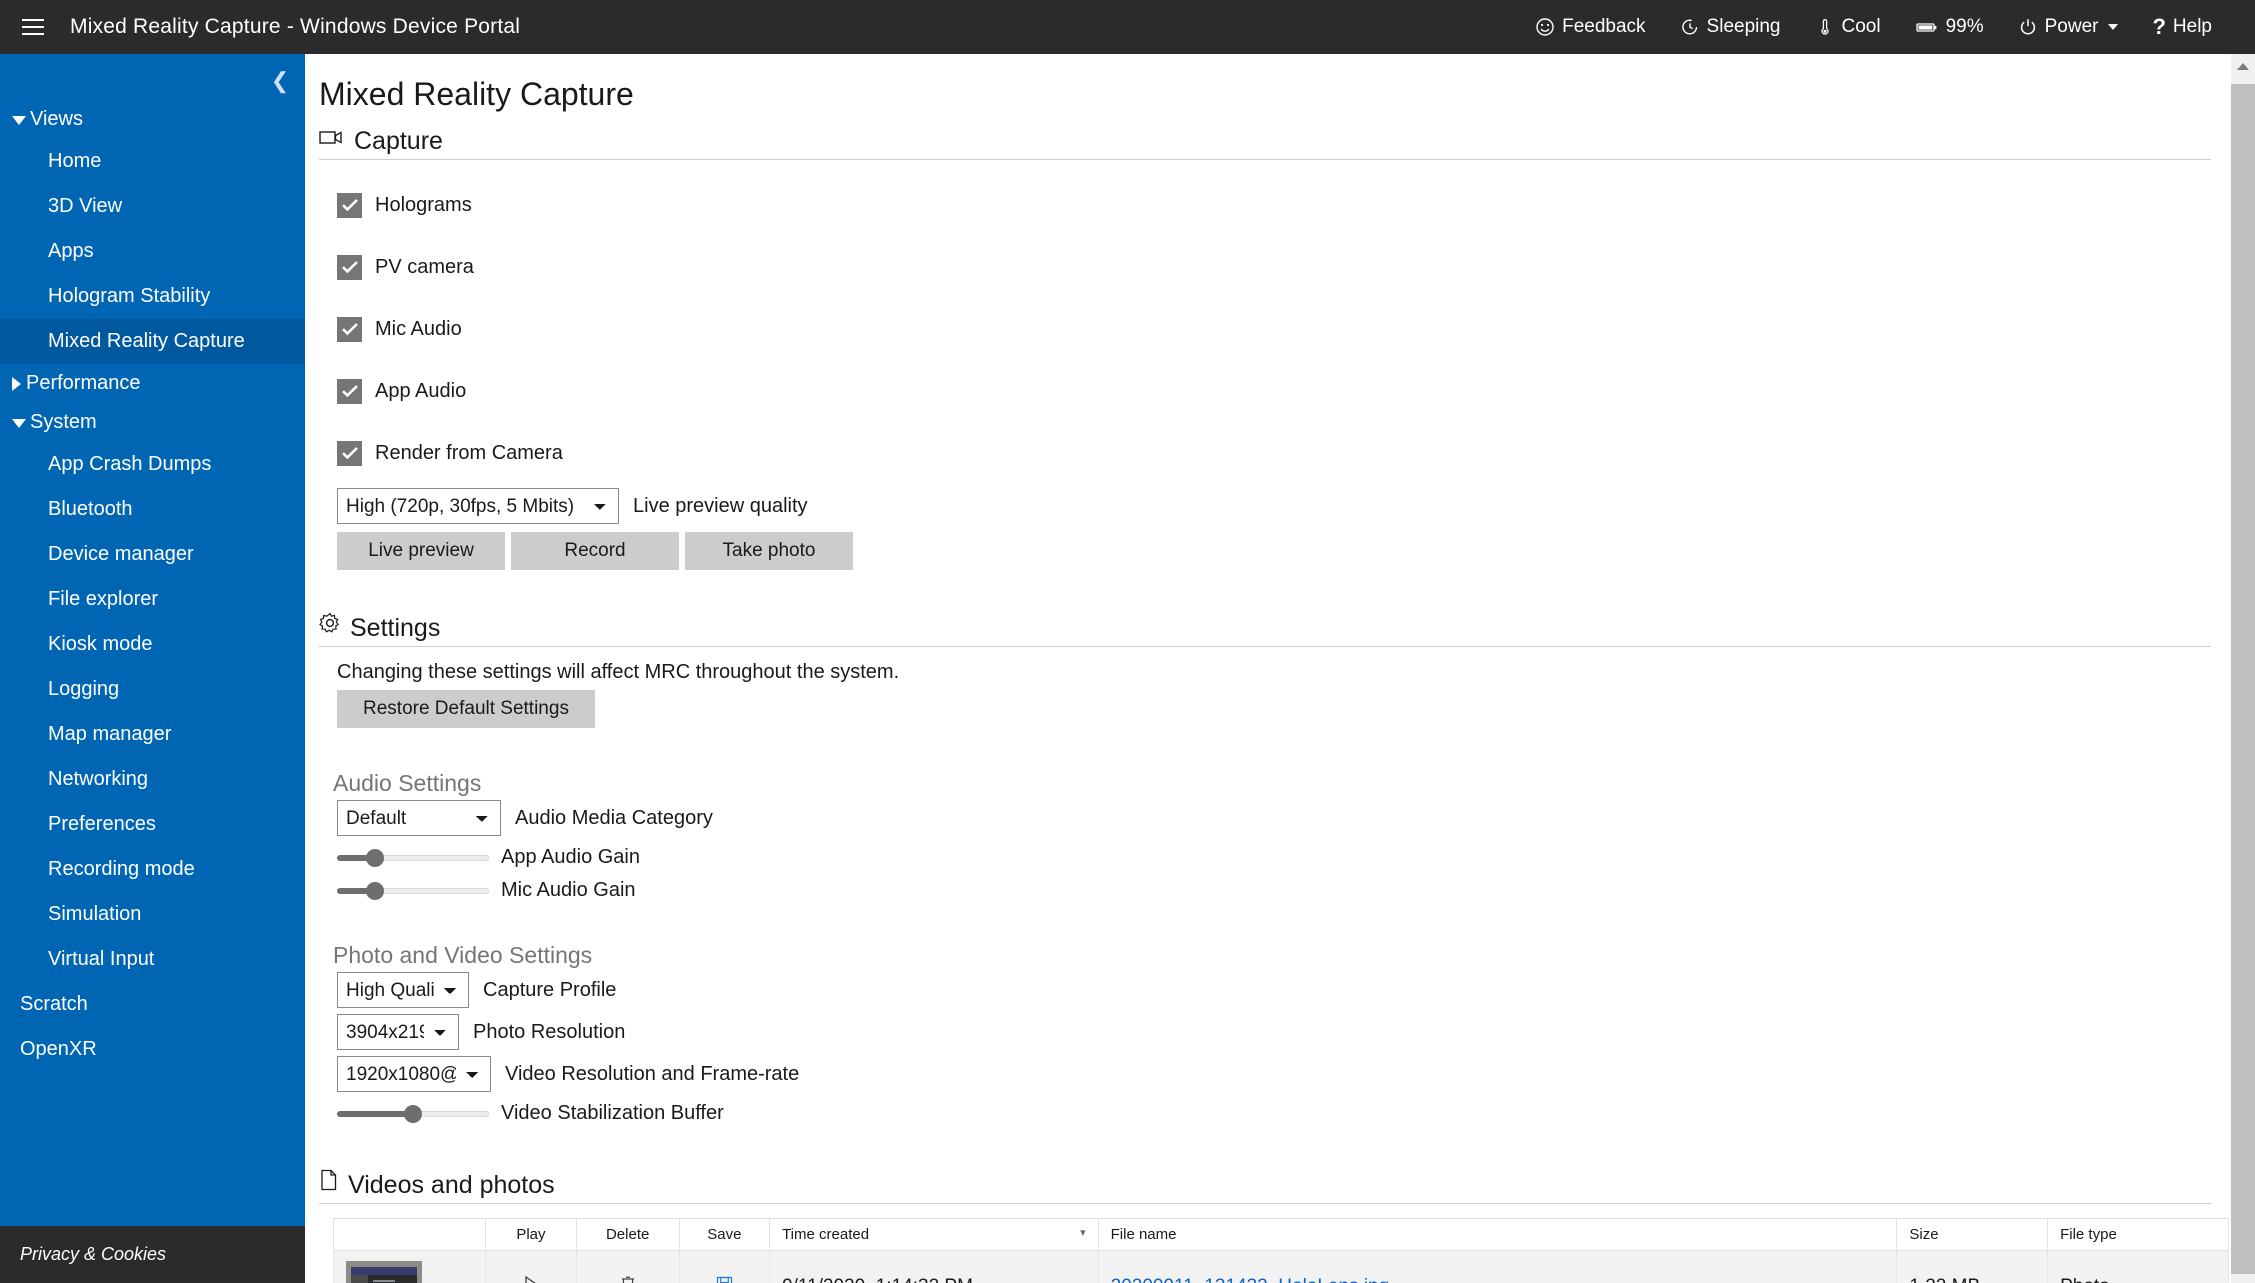  Describe the element at coordinates (2138, 1234) in the screenshot. I see `col-file-type: File type` at that location.